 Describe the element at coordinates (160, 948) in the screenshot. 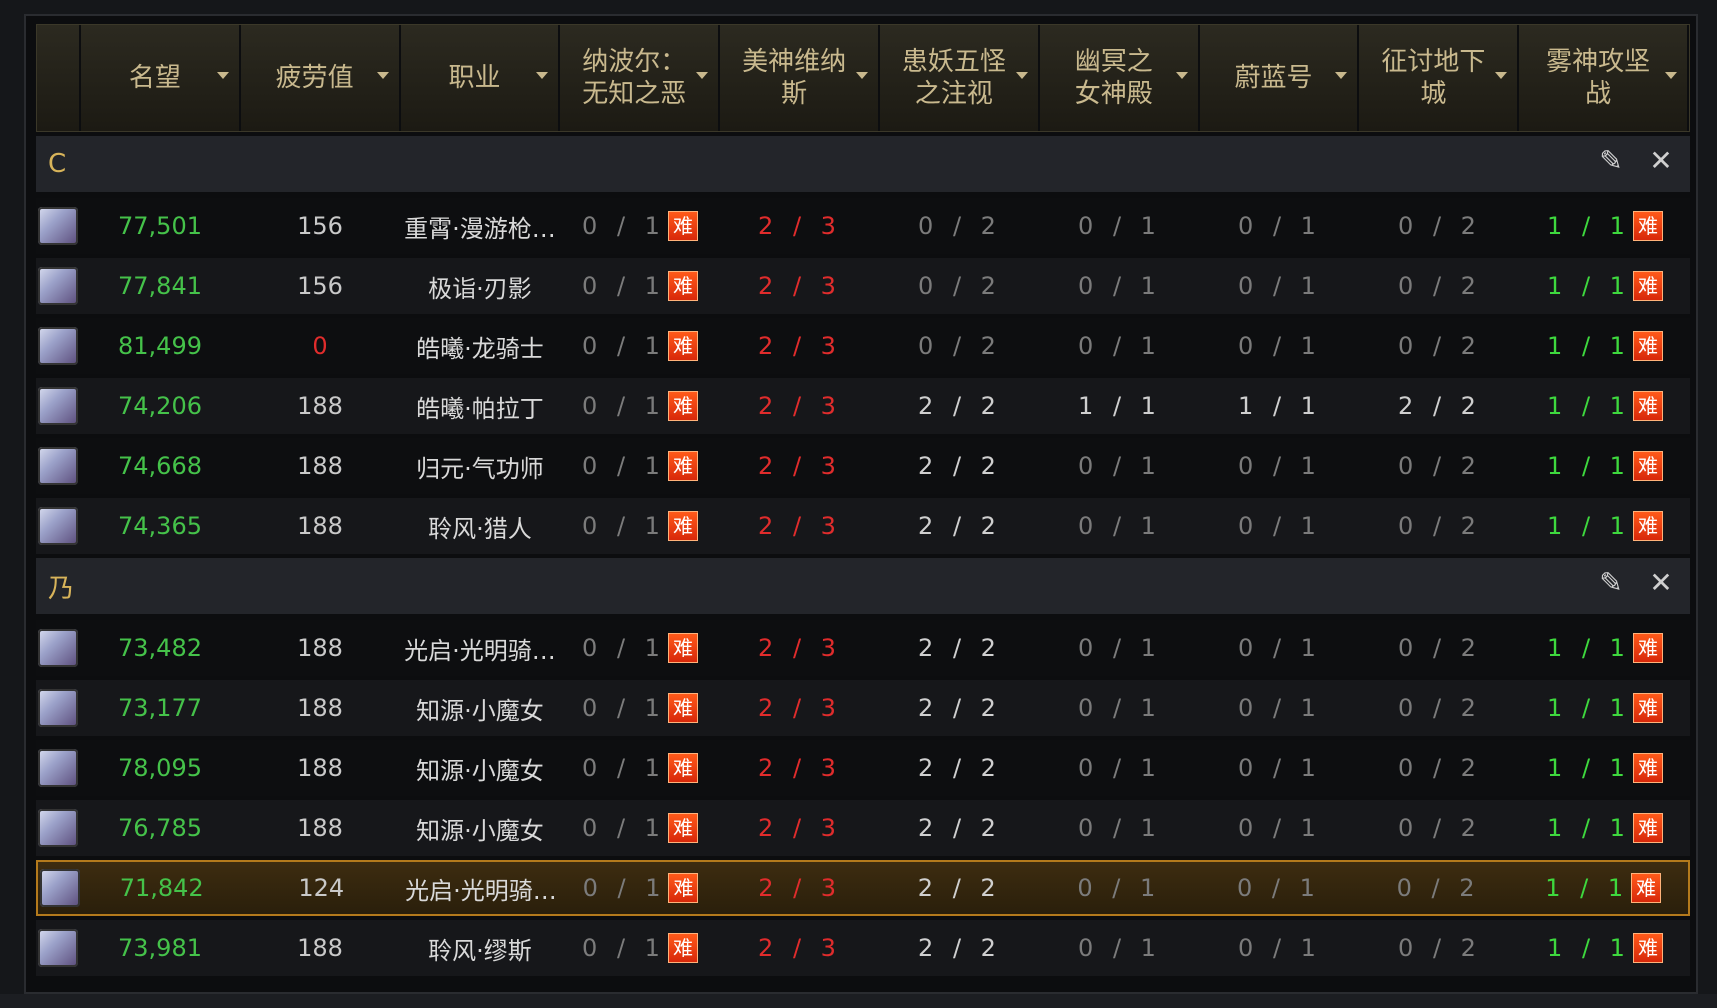

I see `reputation-value: 73,981` at that location.